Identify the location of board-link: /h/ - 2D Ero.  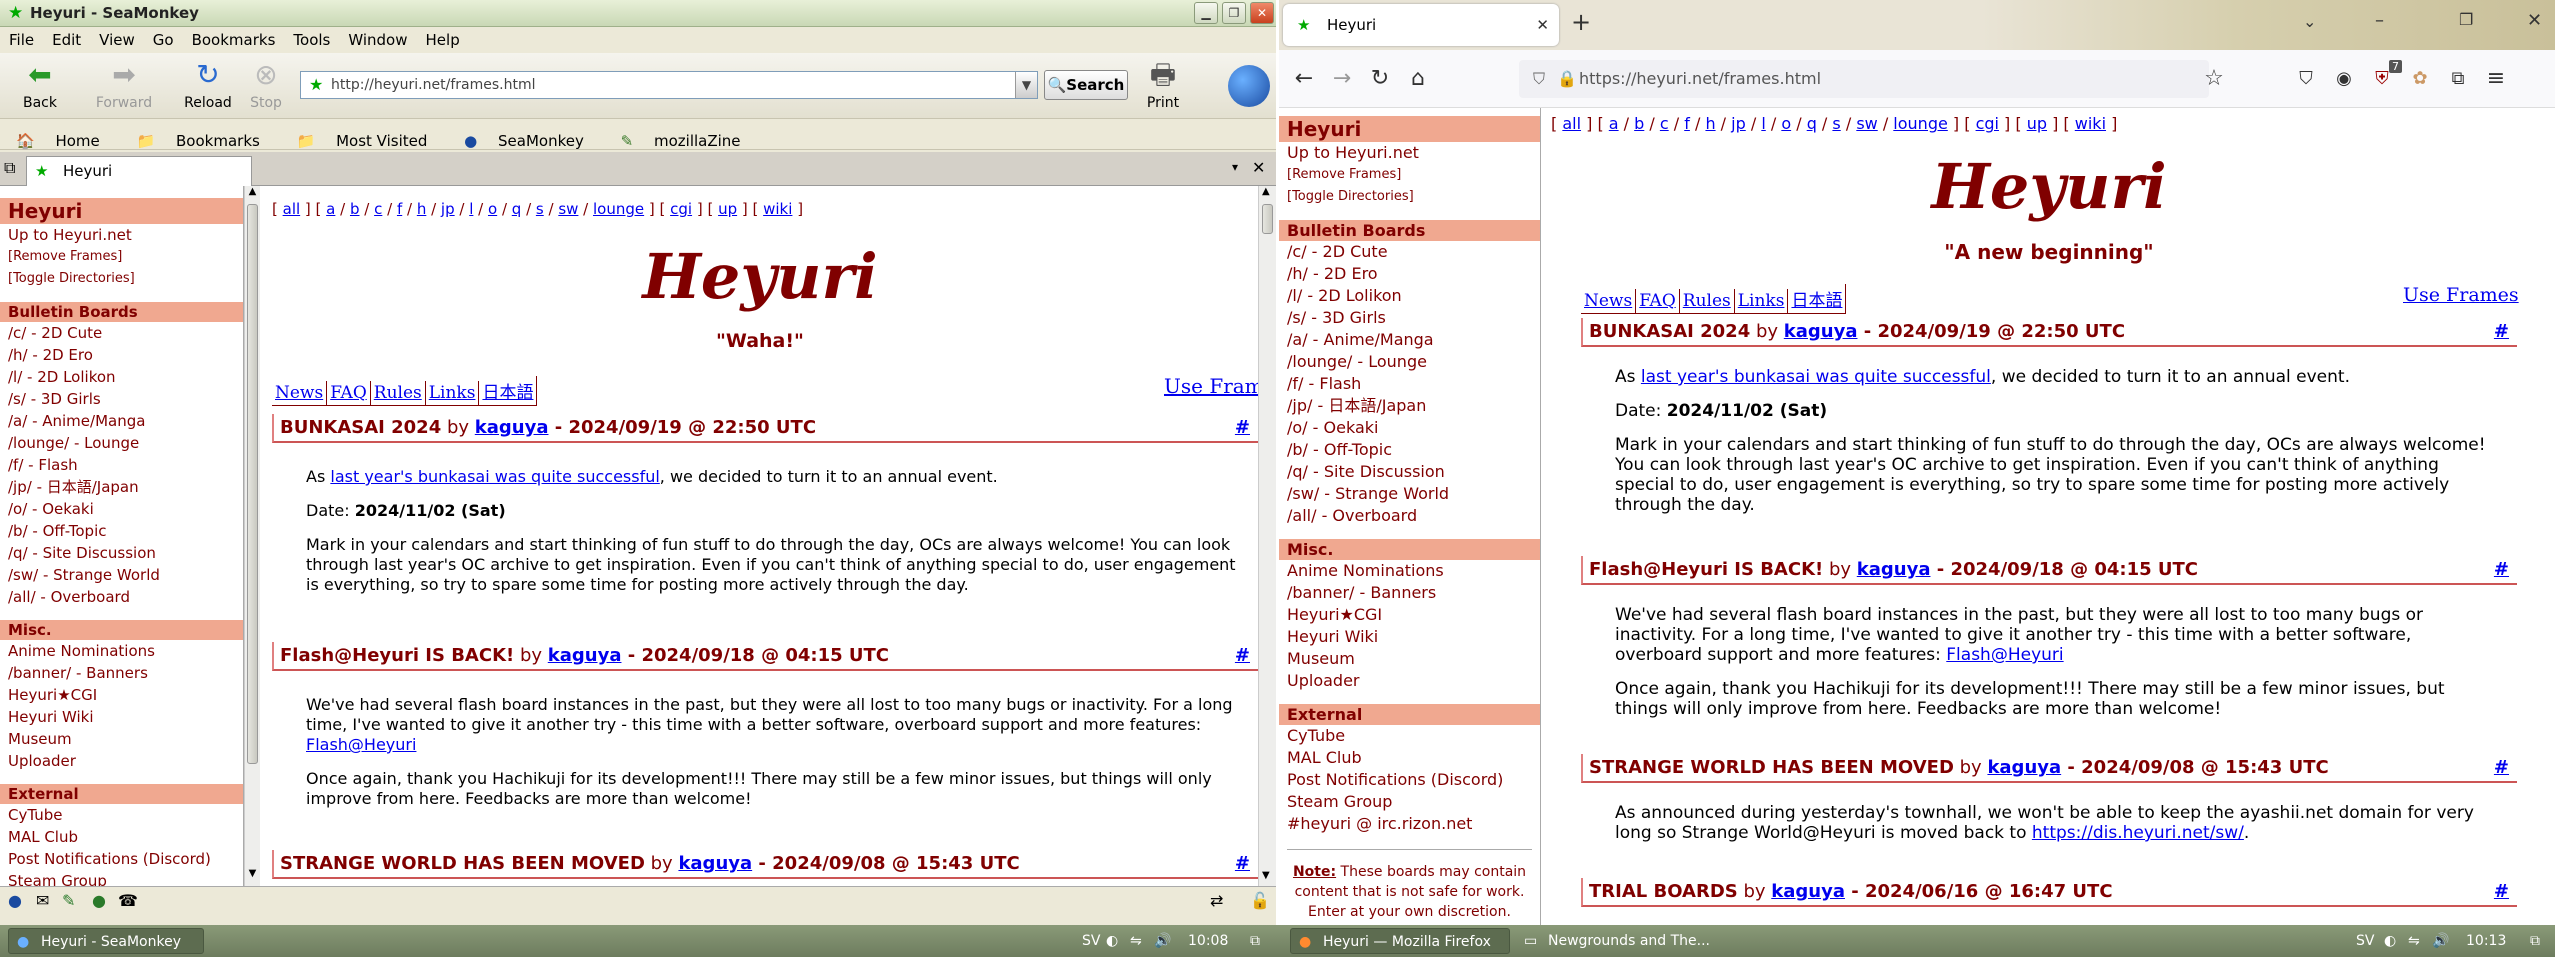
(1409, 274).